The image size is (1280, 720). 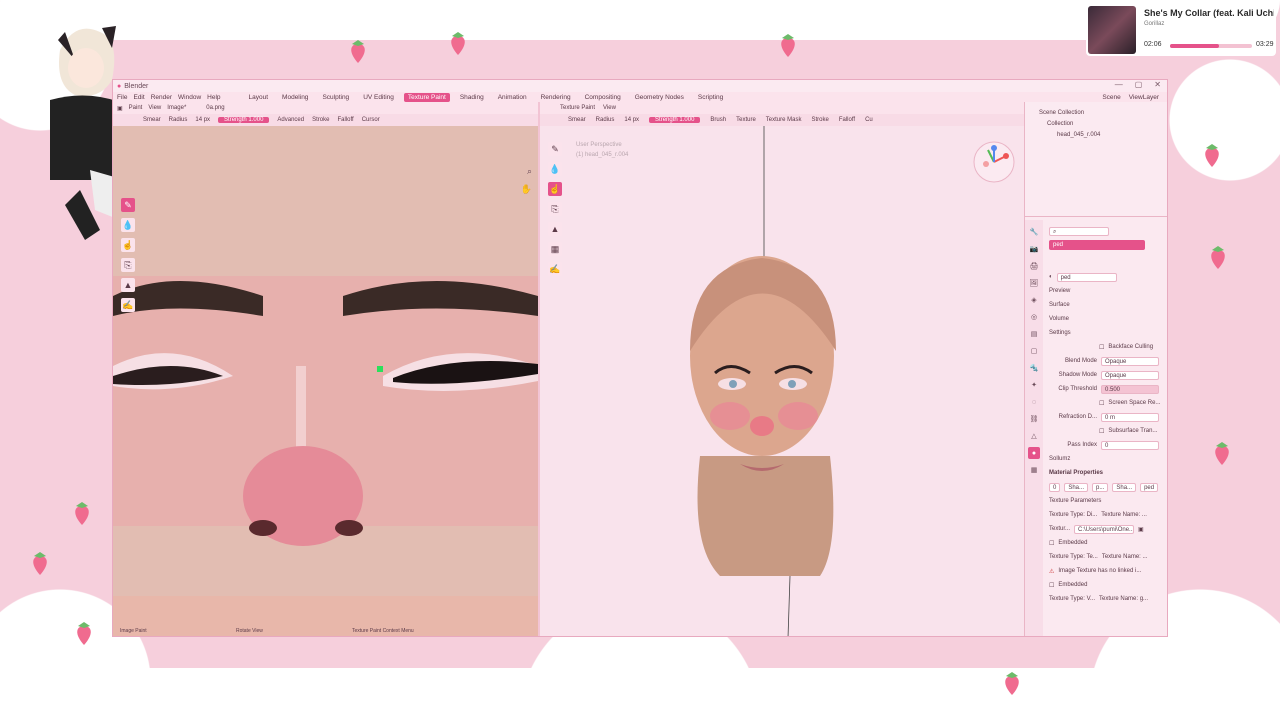 What do you see at coordinates (128, 205) in the screenshot?
I see `draw-tool-icon: ✎` at bounding box center [128, 205].